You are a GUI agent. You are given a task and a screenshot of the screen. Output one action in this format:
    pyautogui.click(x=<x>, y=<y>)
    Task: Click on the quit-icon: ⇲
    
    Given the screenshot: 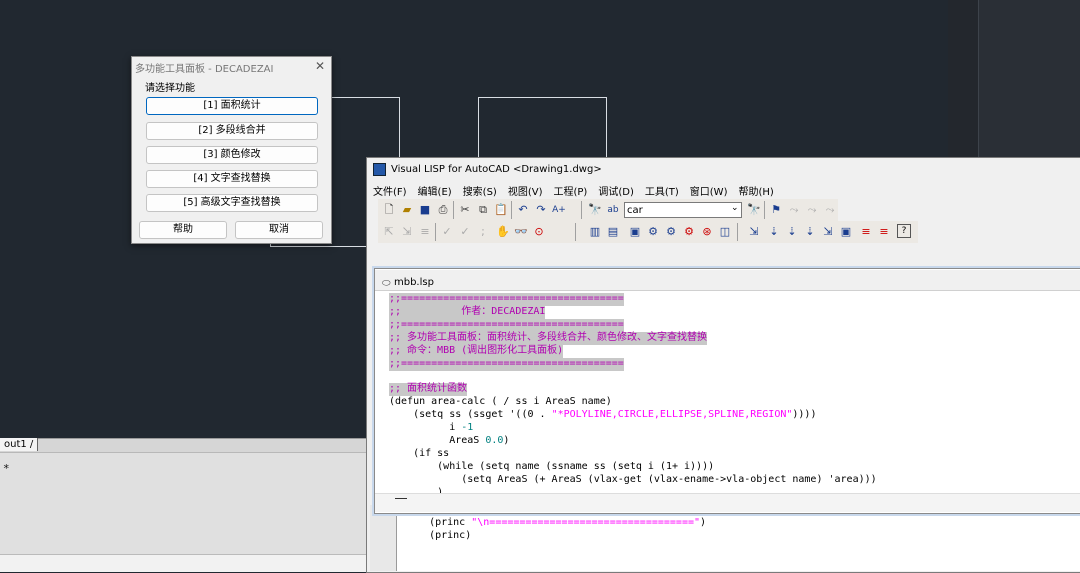 What is the action you would take?
    pyautogui.click(x=828, y=232)
    